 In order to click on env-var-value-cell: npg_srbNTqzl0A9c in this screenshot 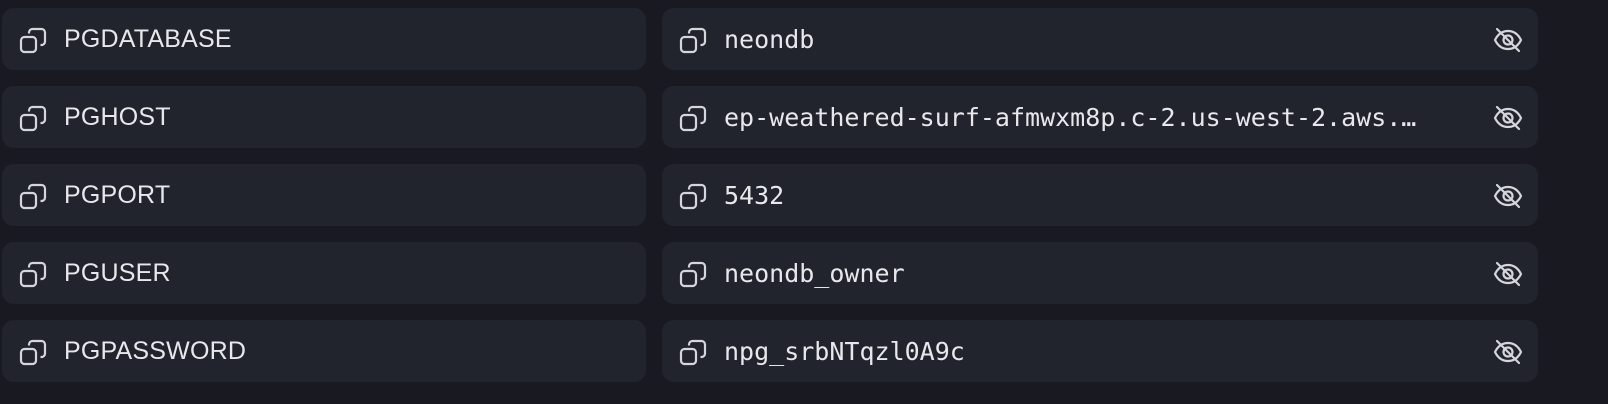, I will do `click(1100, 351)`.